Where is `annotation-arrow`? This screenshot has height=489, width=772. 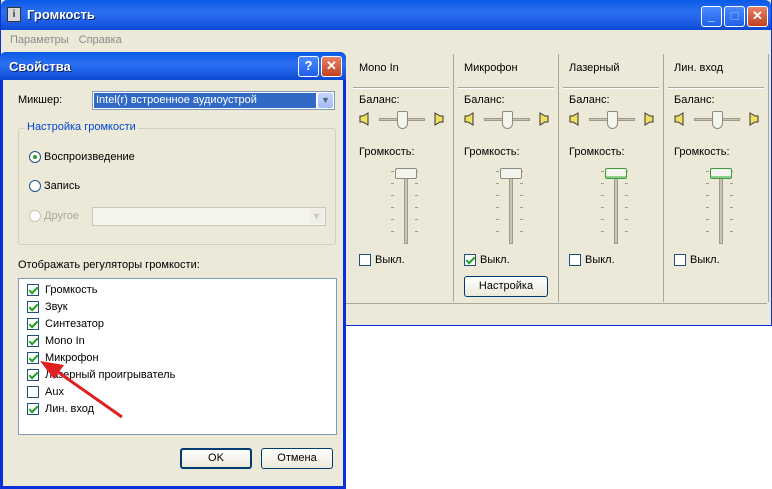 annotation-arrow is located at coordinates (81, 390).